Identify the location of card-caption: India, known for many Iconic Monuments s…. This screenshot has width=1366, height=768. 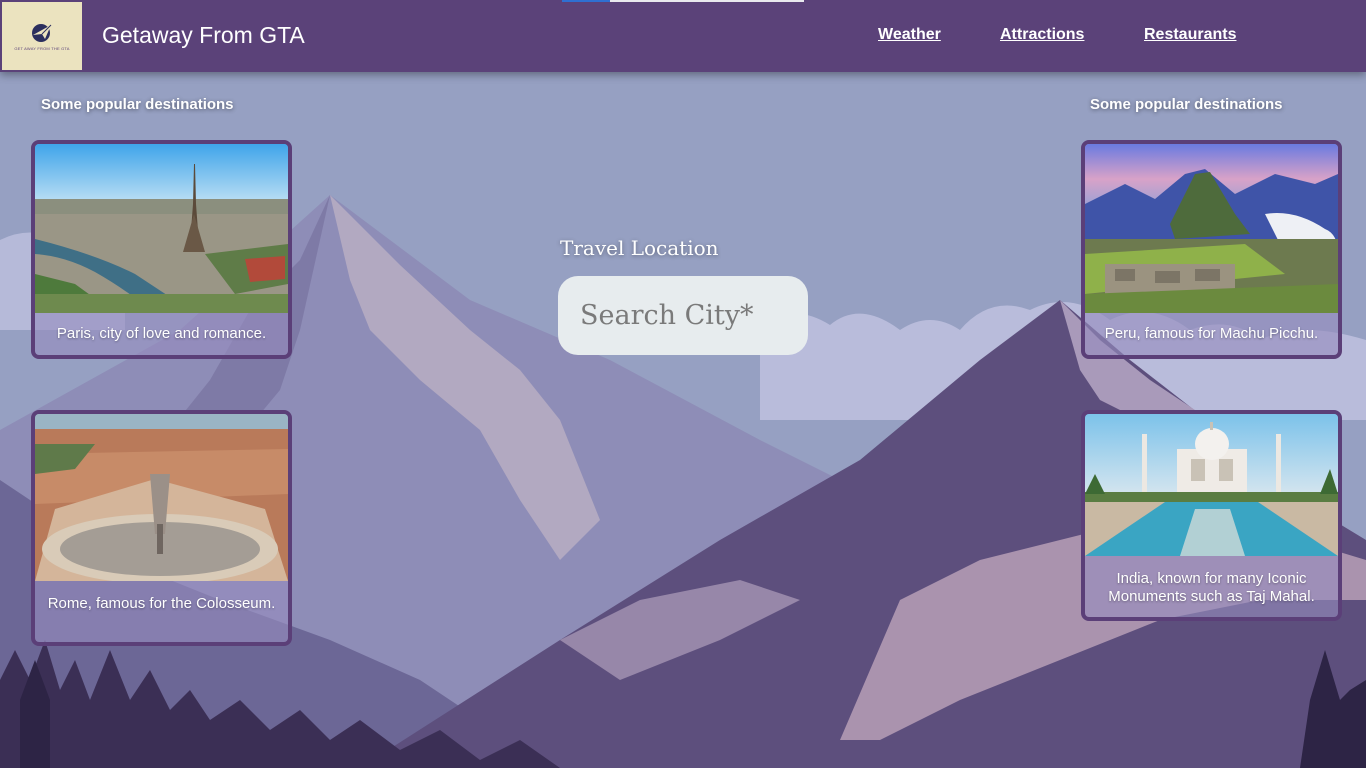
(1211, 587).